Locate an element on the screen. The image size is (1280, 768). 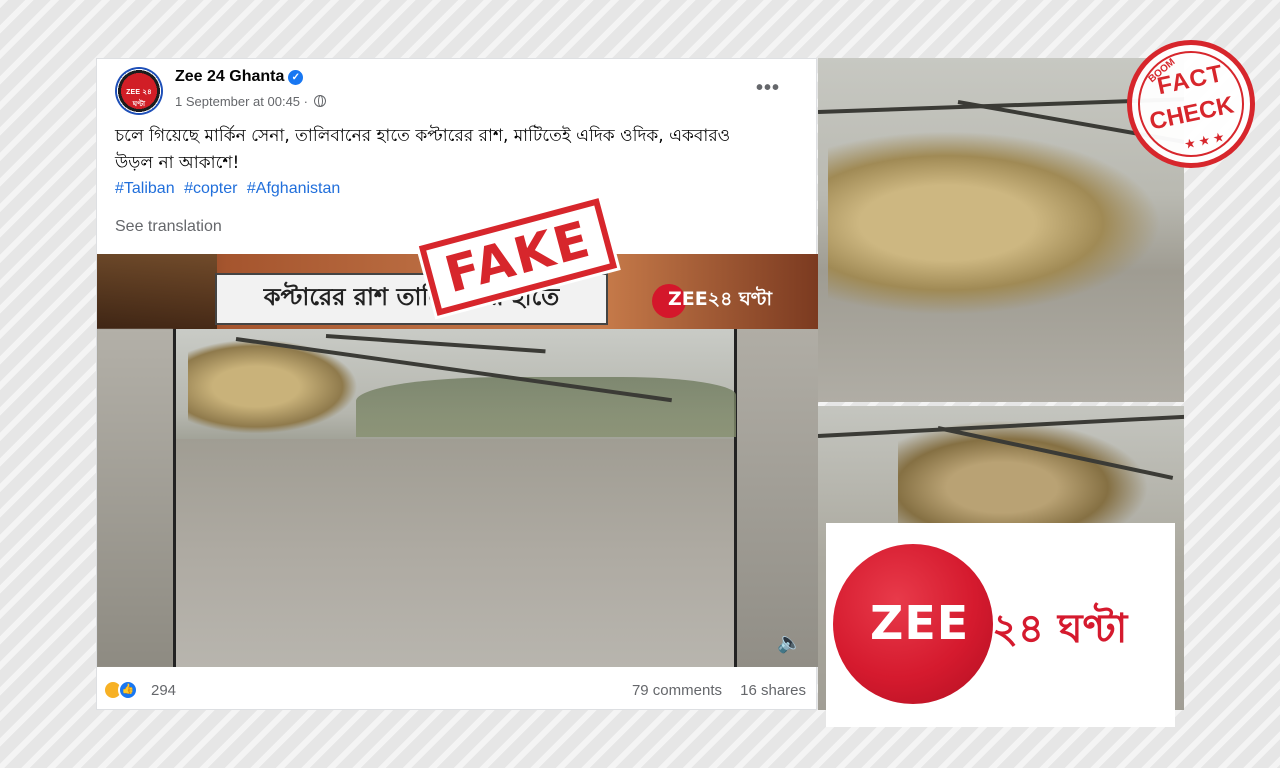
hashtags: #Taliban #copter #Afghanistan is located at coordinates (230, 189).